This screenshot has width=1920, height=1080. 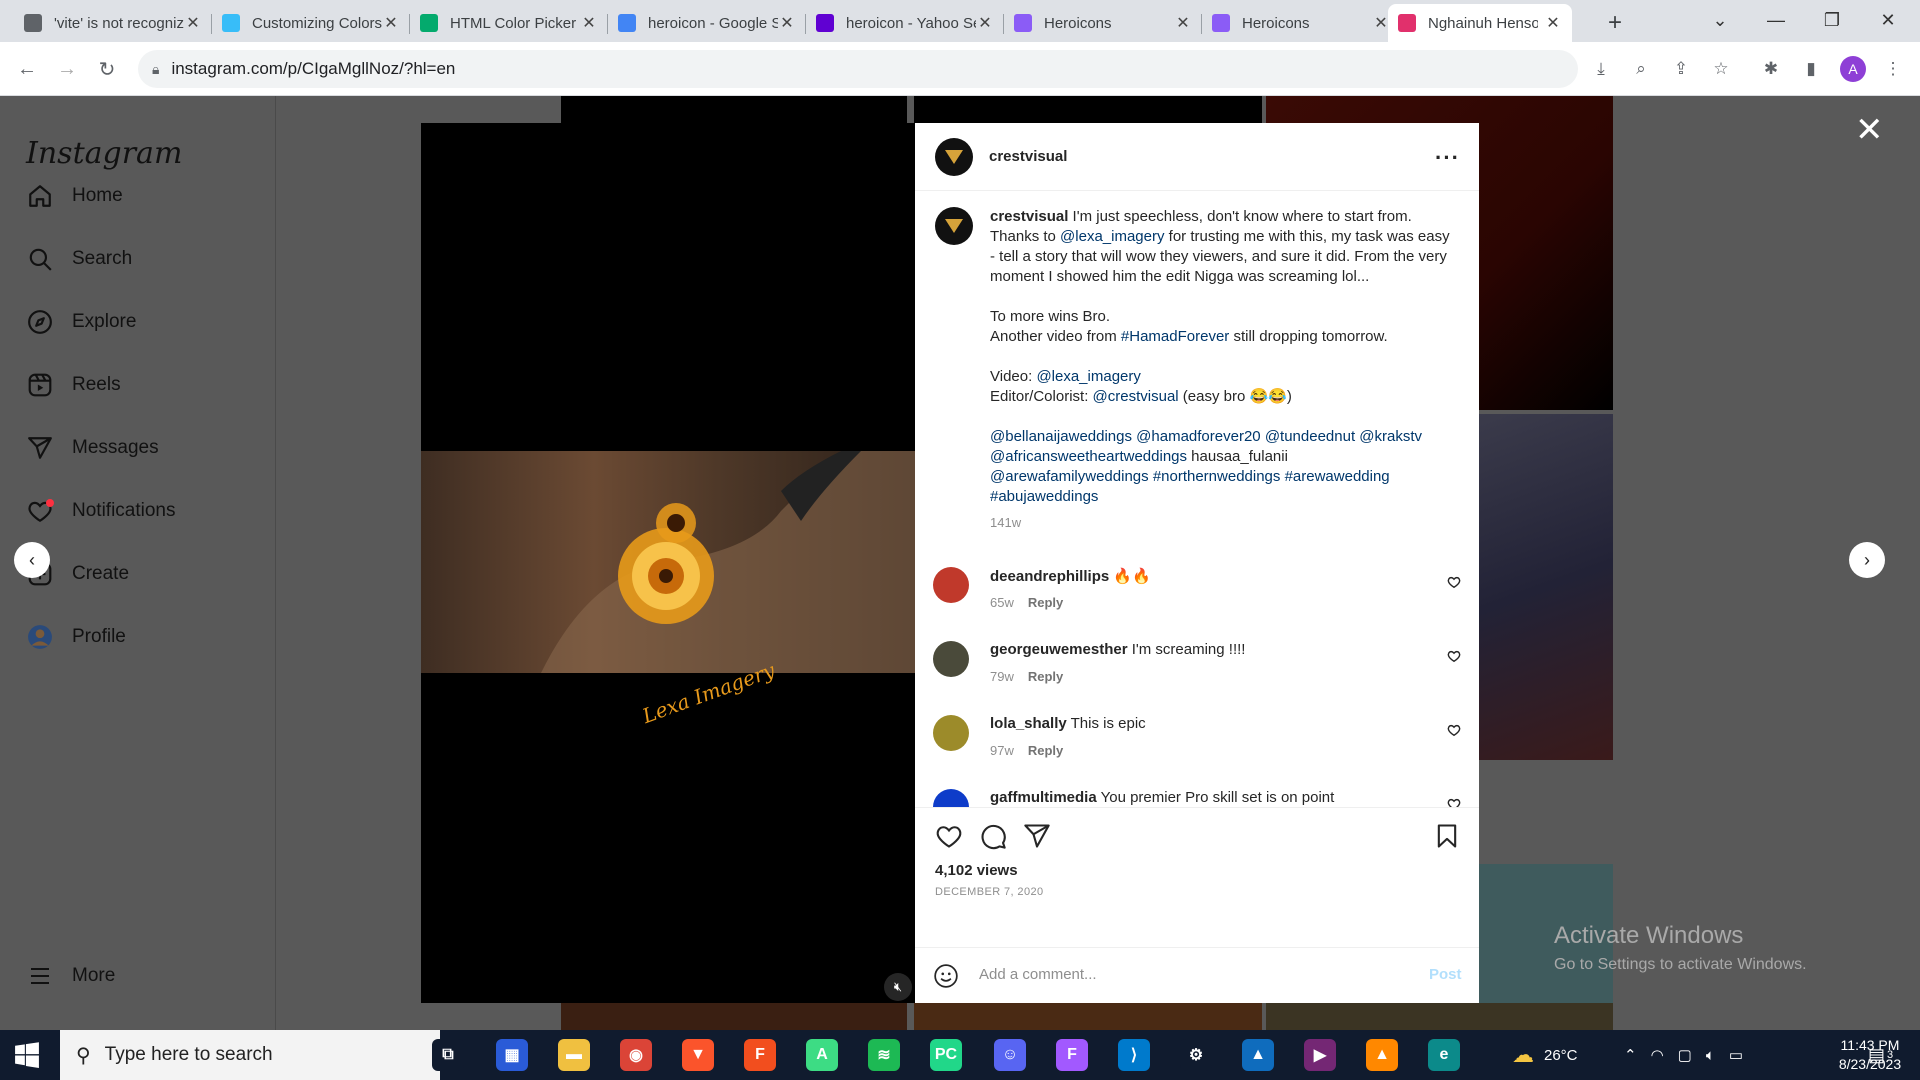 I want to click on nav-item-search: Search, so click(x=79, y=259).